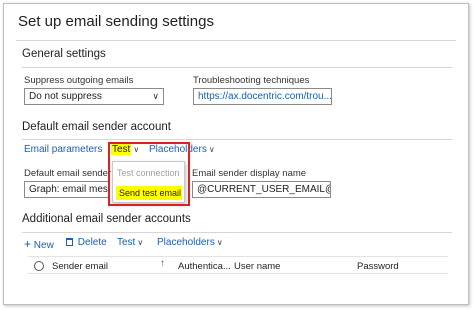 This screenshot has width=474, height=310. I want to click on suppress-value: Do not suppress, so click(65, 96).